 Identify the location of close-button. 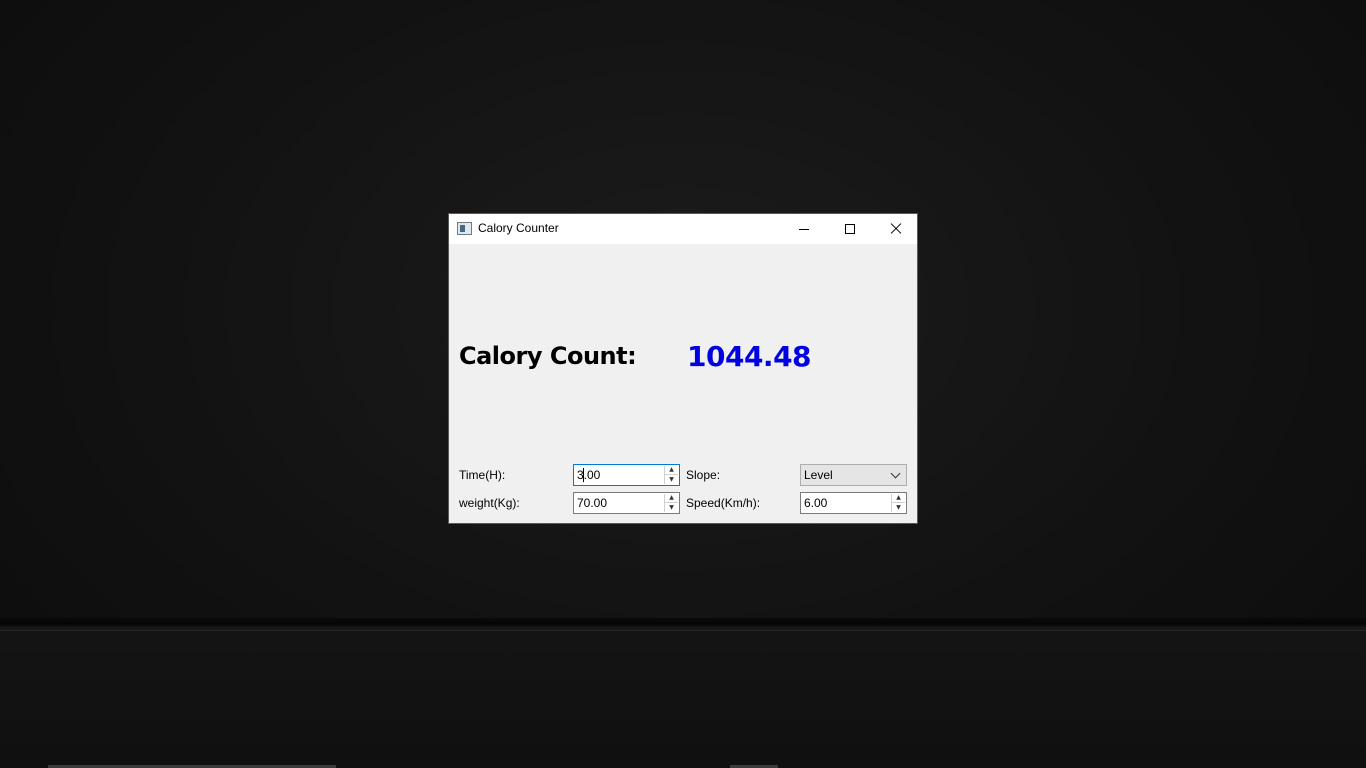
(896, 229).